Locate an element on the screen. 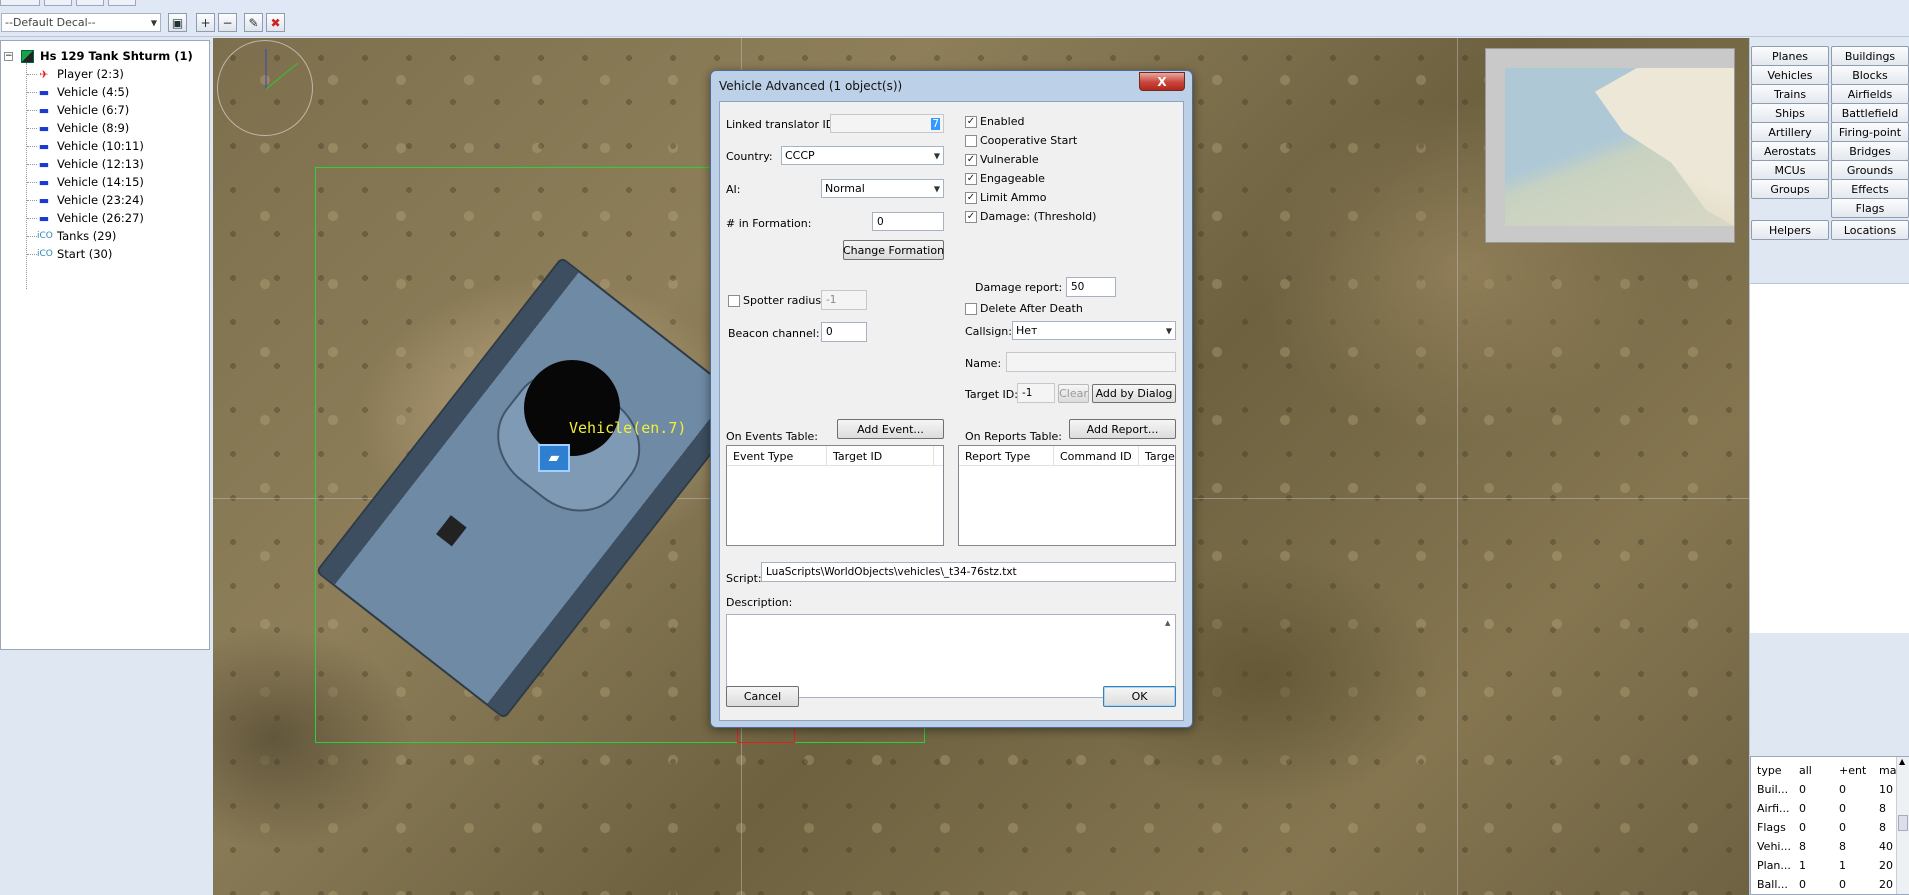 This screenshot has height=895, width=1909. category-button-vehicles: Vehicles is located at coordinates (1790, 75).